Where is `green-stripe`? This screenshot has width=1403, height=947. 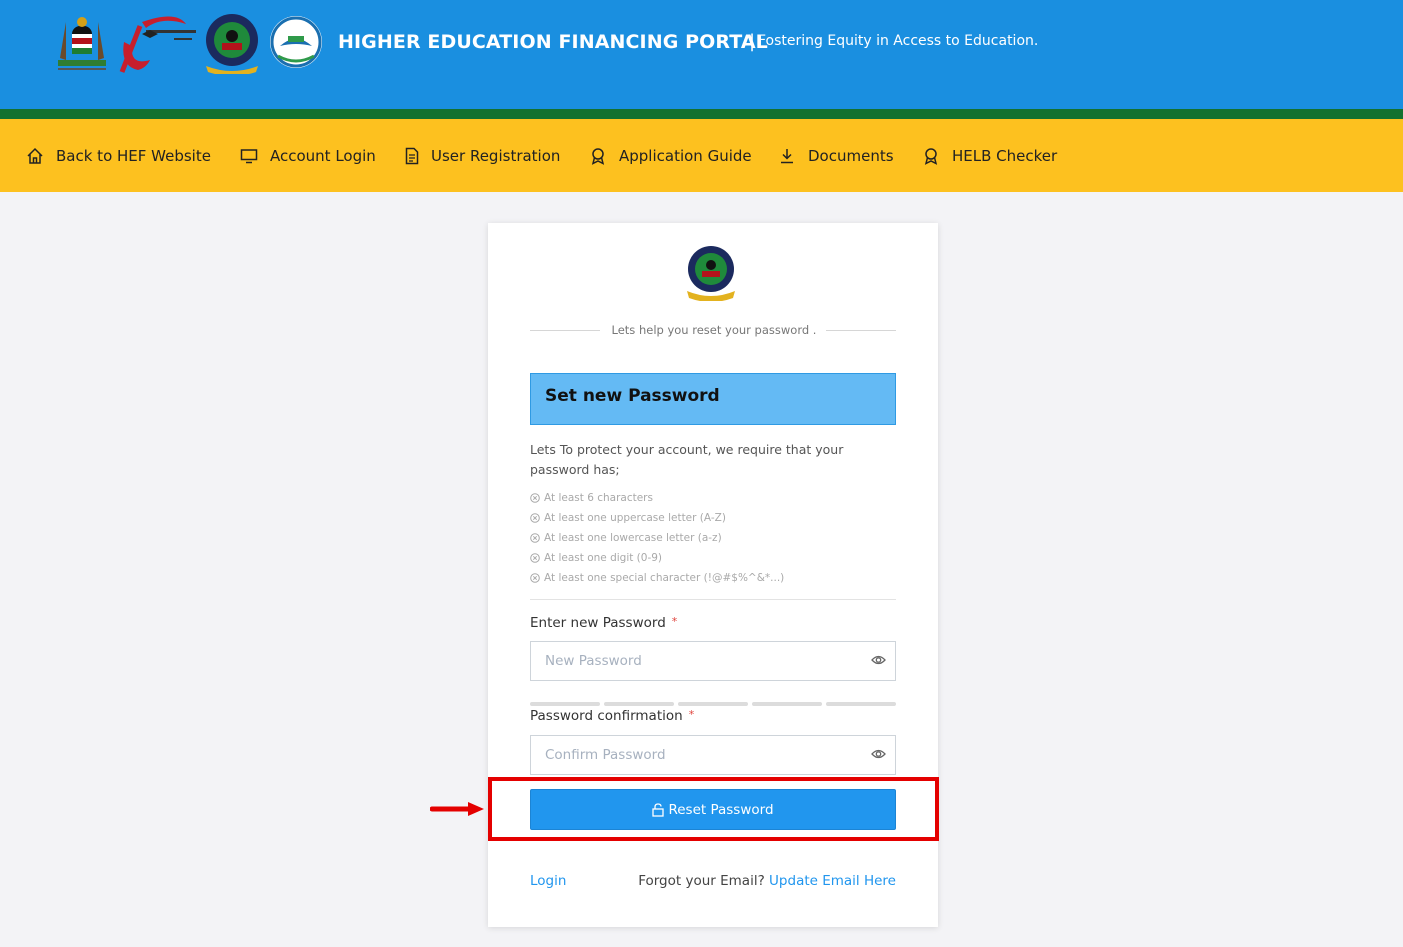 green-stripe is located at coordinates (701, 114).